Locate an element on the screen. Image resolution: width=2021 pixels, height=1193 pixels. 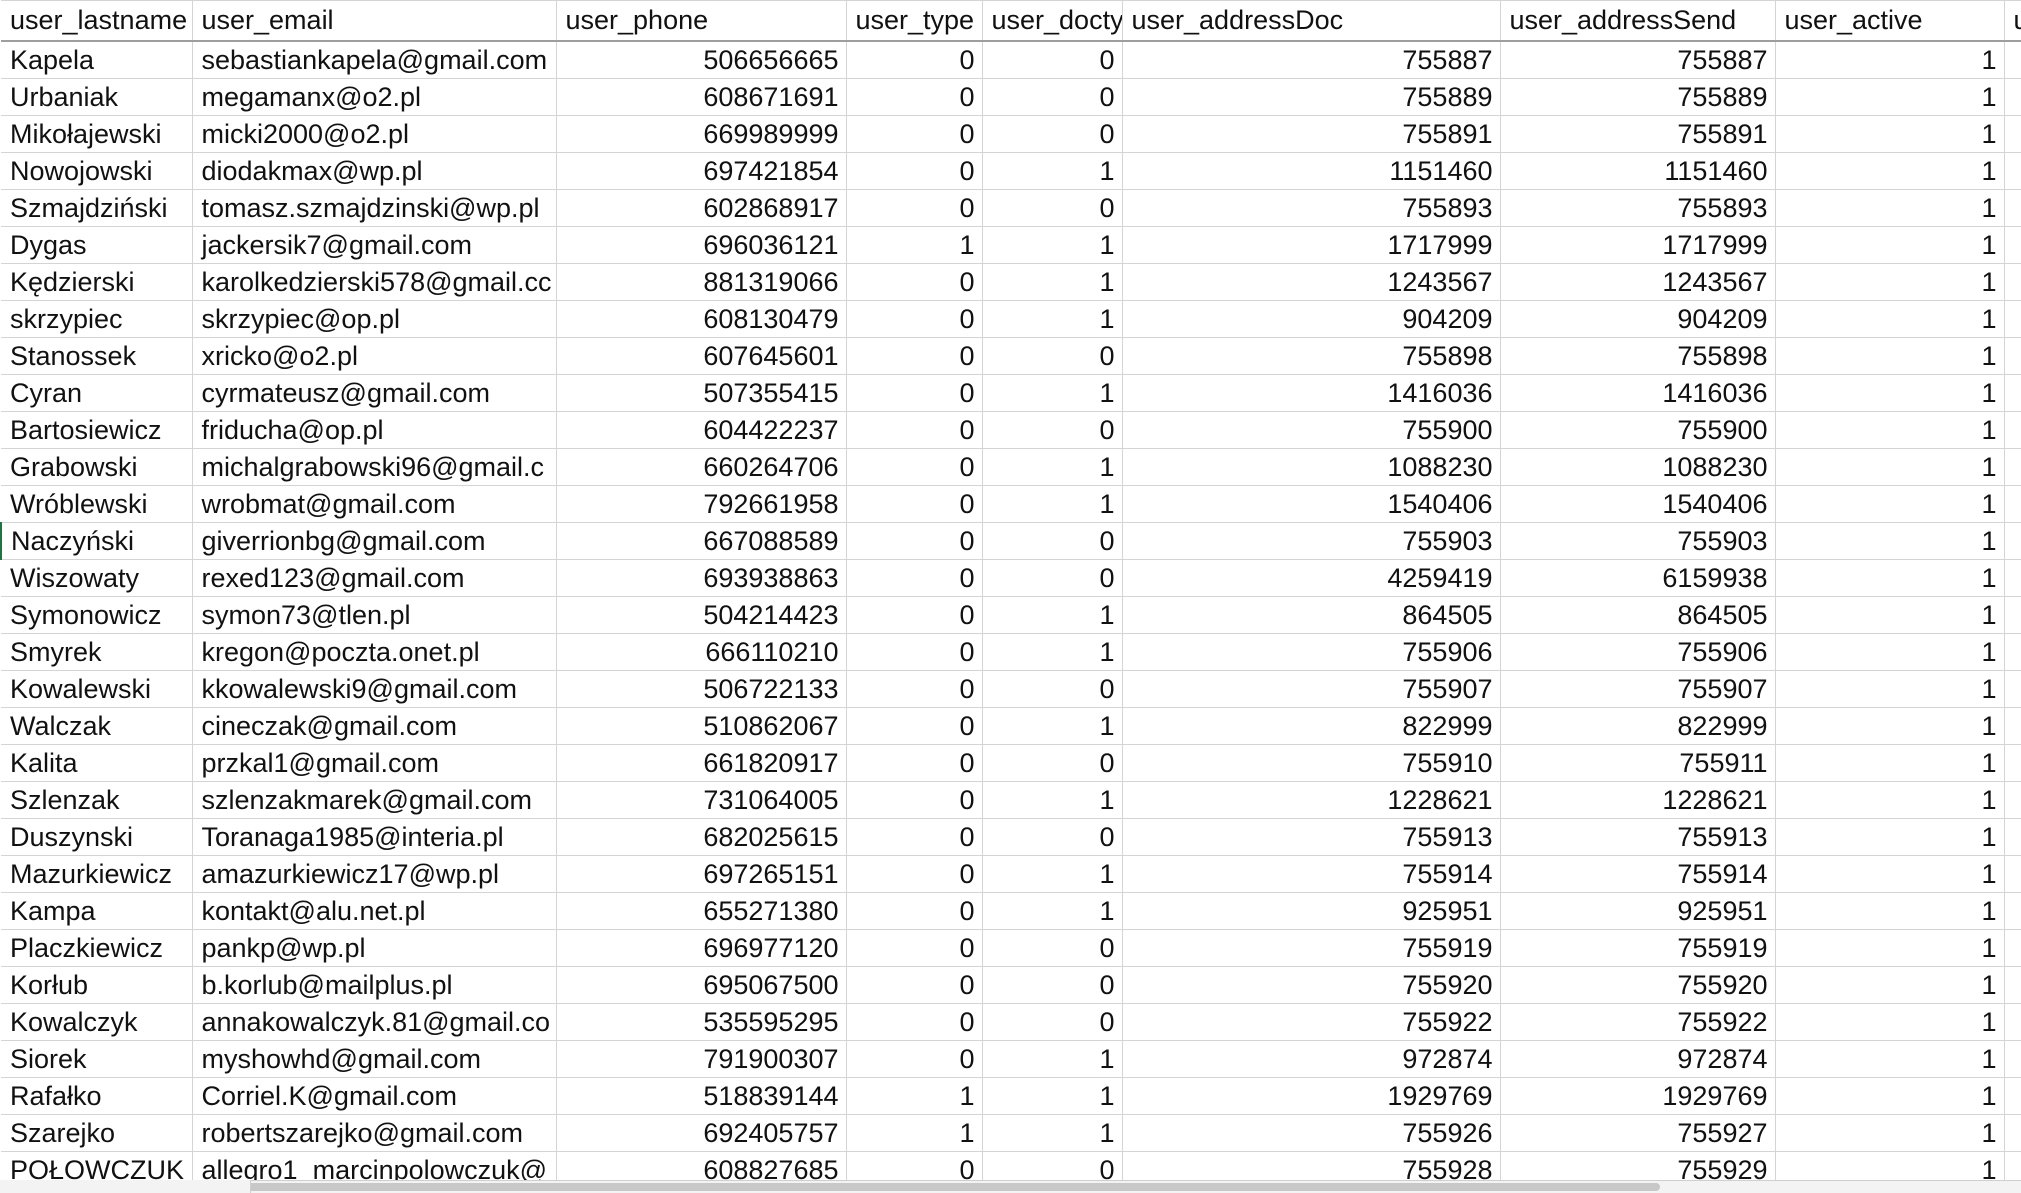
table-cell: Siorek is located at coordinates (97, 1059).